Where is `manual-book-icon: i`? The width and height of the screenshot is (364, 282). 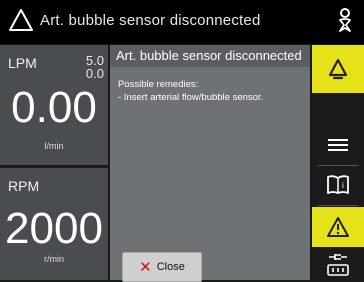 manual-book-icon: i is located at coordinates (338, 184).